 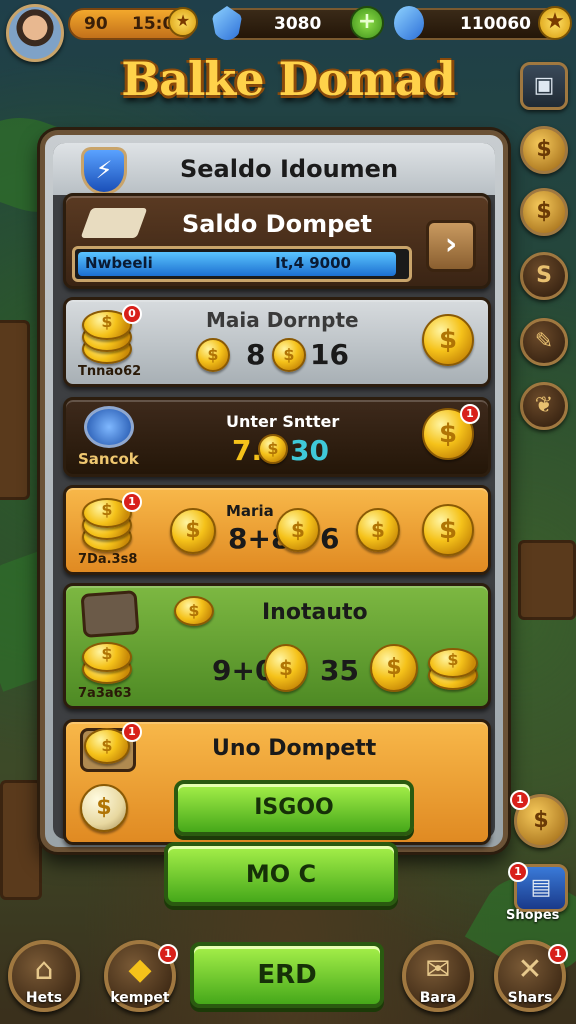 What do you see at coordinates (315, 612) in the screenshot?
I see `green-row-title: Inotauto` at bounding box center [315, 612].